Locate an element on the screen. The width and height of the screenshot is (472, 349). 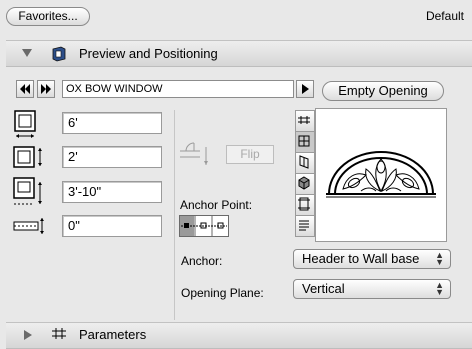
double-right-arrow-icon is located at coordinates (46, 89).